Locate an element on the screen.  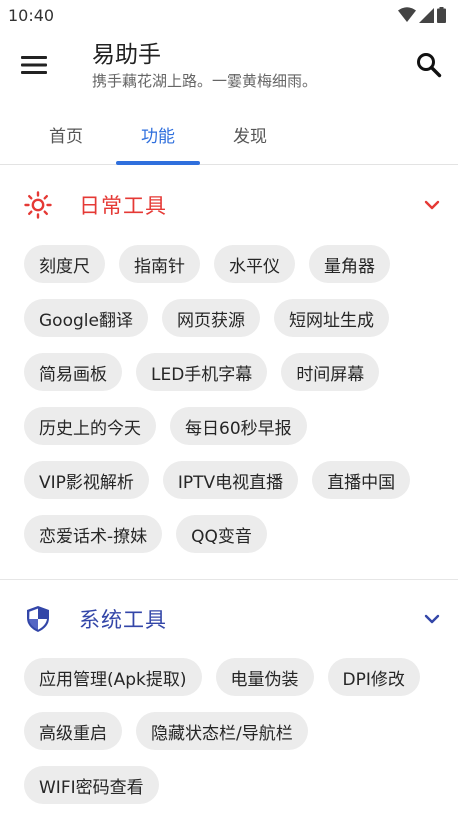
status-icons is located at coordinates (422, 15).